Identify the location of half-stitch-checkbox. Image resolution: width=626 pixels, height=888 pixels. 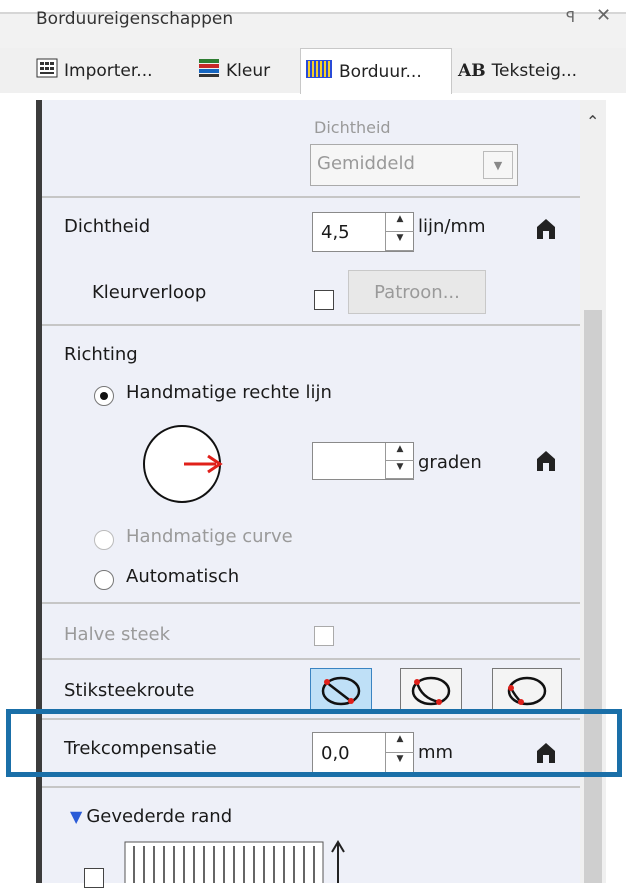
(324, 636).